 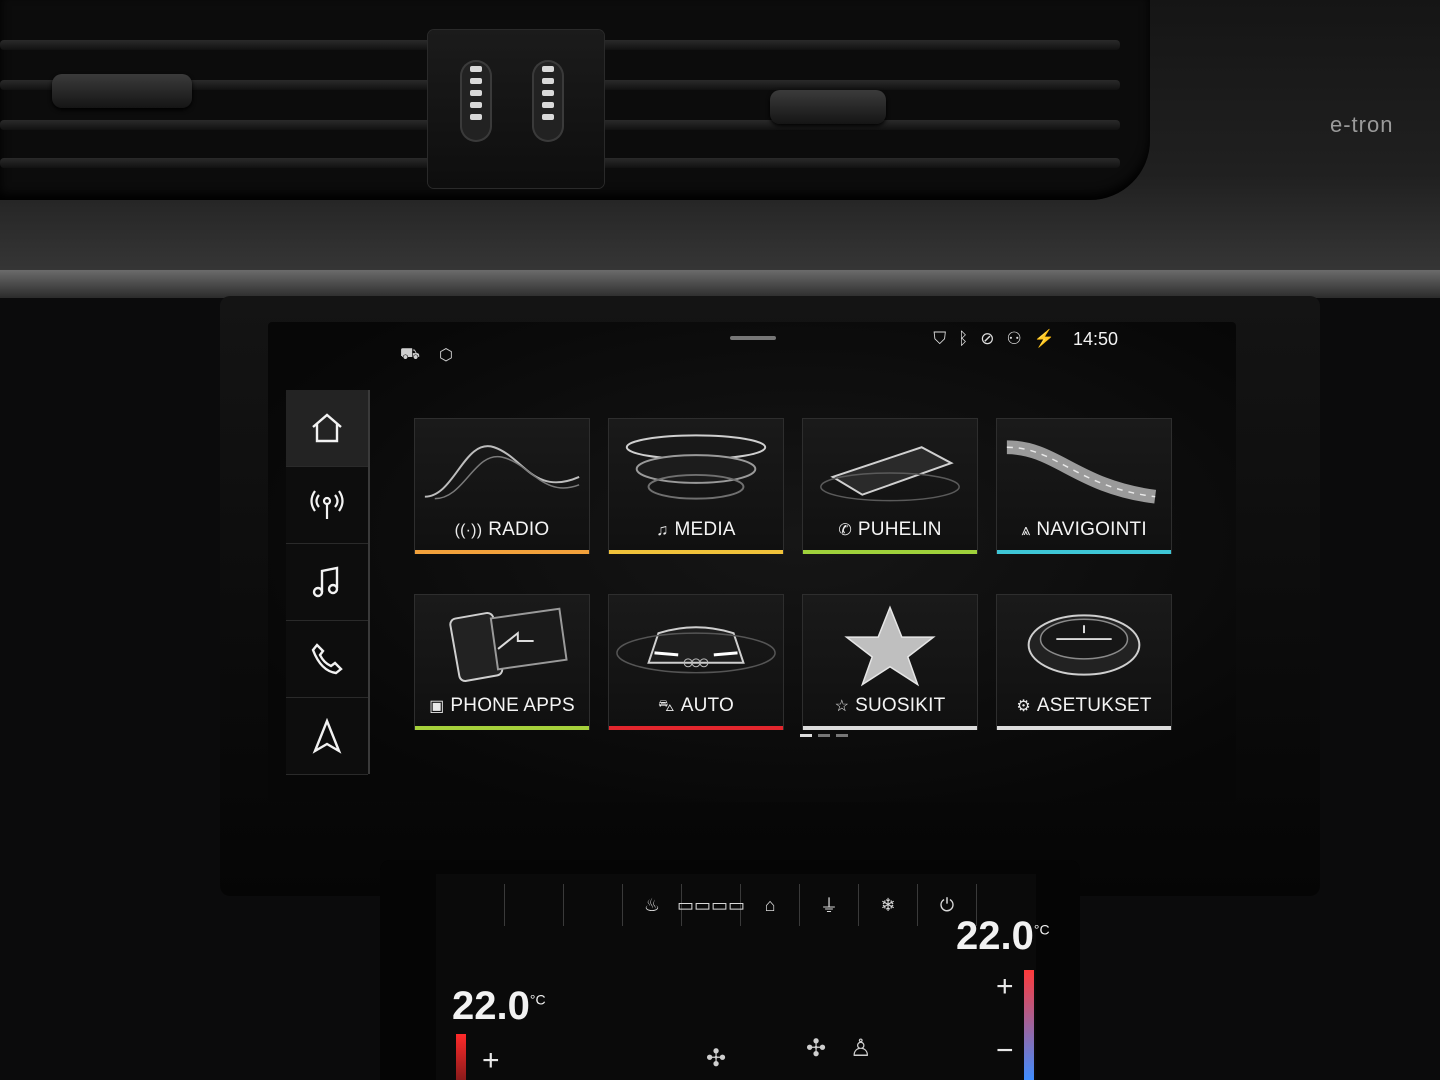 I want to click on car-connect-icon: ⛟, so click(x=410, y=355).